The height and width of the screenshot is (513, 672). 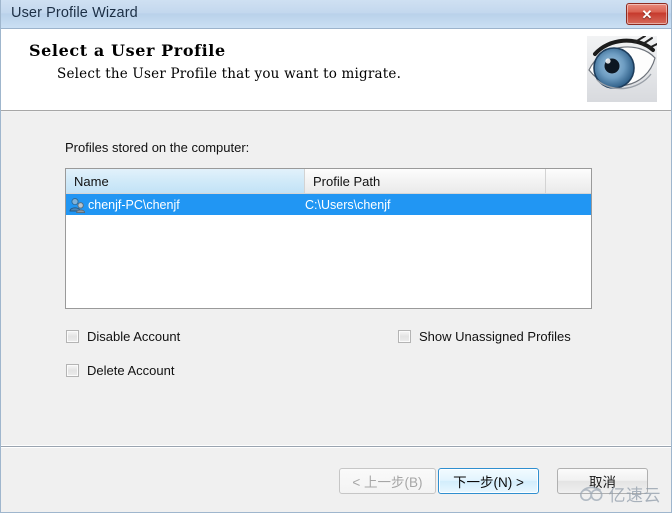 What do you see at coordinates (74, 13) in the screenshot?
I see `window-title: User Profile Wizard` at bounding box center [74, 13].